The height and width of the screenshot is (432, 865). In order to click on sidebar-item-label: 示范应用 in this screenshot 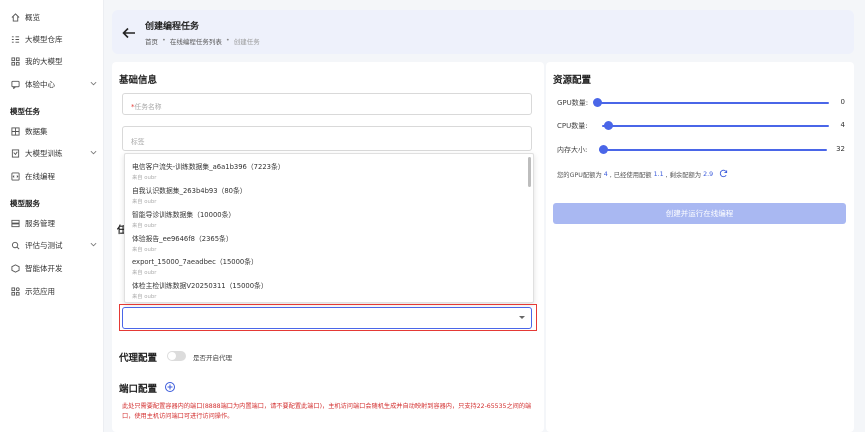, I will do `click(40, 291)`.